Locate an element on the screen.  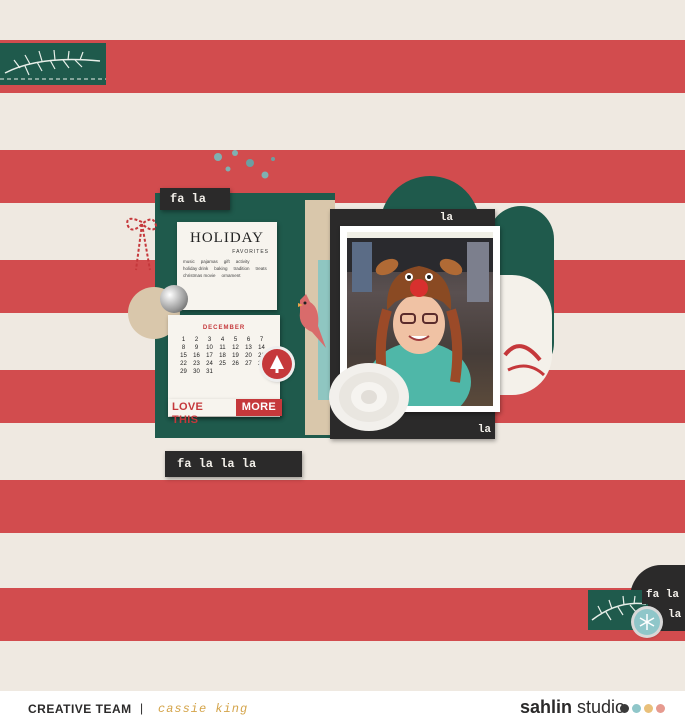
calendar-day: 1 is located at coordinates (183, 340).